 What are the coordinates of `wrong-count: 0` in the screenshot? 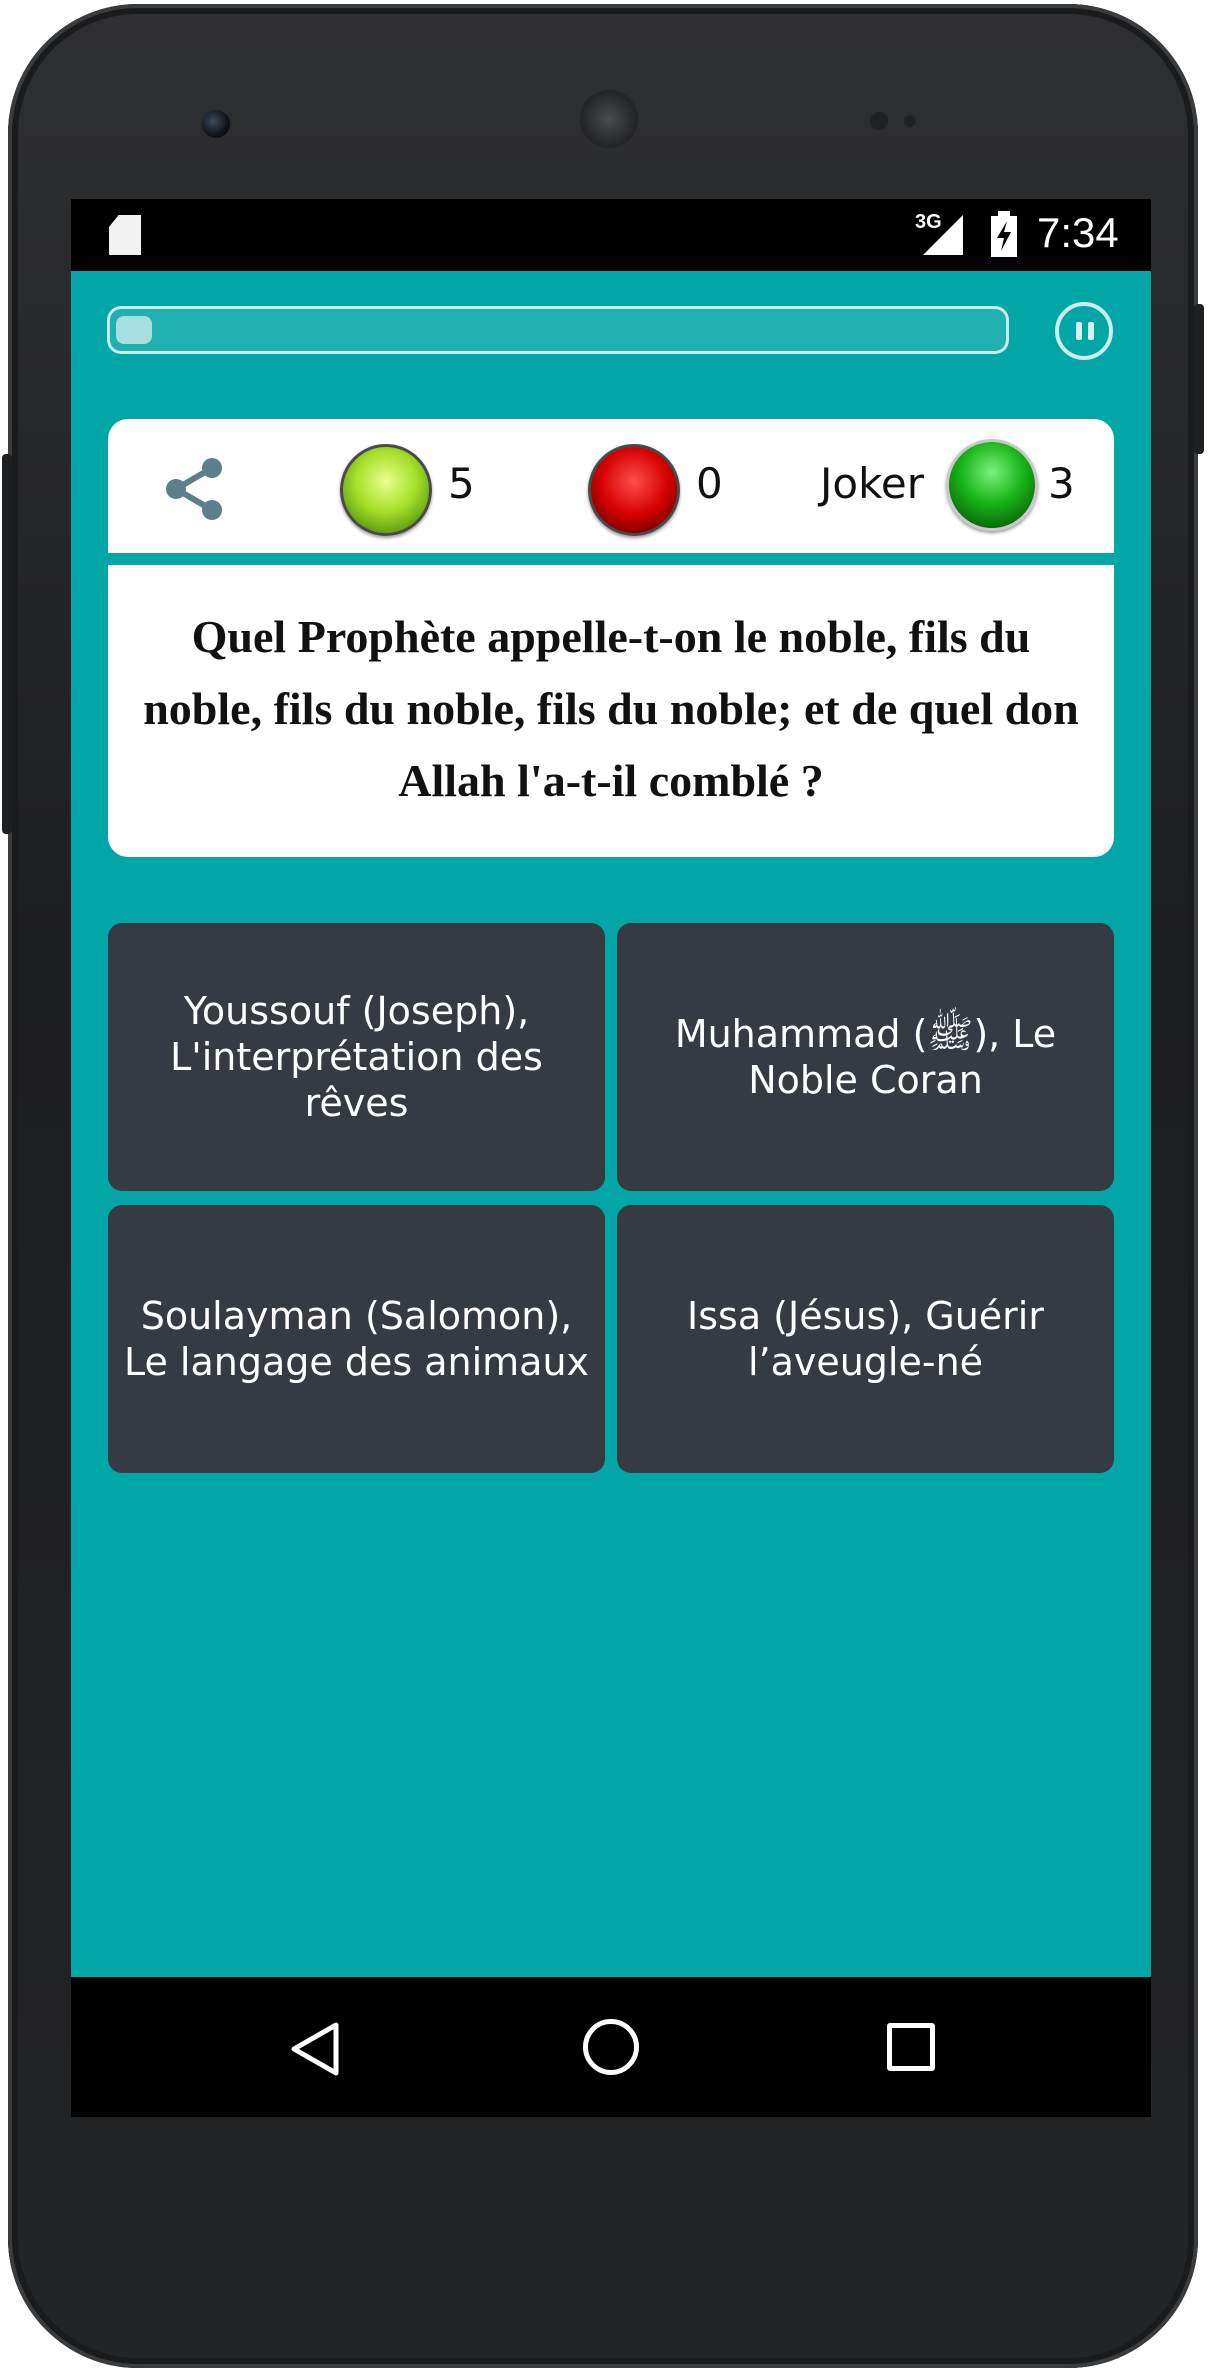 It's located at (709, 483).